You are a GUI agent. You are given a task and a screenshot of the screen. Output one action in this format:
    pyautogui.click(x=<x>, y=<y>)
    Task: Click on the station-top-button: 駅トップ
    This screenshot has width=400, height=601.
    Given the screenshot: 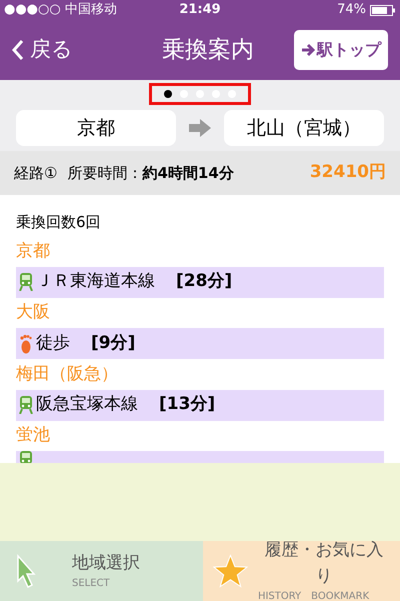 What is the action you would take?
    pyautogui.click(x=341, y=50)
    